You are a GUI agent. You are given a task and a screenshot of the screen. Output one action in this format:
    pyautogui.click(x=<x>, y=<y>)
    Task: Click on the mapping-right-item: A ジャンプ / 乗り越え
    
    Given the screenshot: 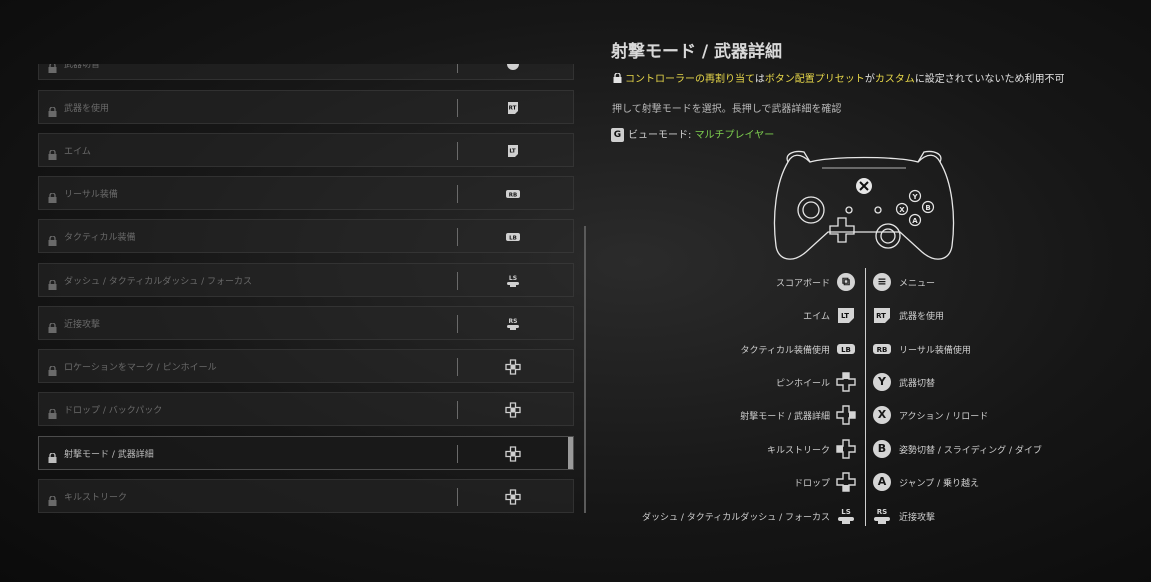 What is the action you would take?
    pyautogui.click(x=1007, y=482)
    